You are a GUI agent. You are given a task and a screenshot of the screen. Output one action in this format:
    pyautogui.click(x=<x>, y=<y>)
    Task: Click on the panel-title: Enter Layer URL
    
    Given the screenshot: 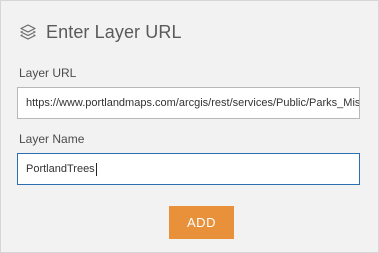 What is the action you would take?
    pyautogui.click(x=114, y=31)
    